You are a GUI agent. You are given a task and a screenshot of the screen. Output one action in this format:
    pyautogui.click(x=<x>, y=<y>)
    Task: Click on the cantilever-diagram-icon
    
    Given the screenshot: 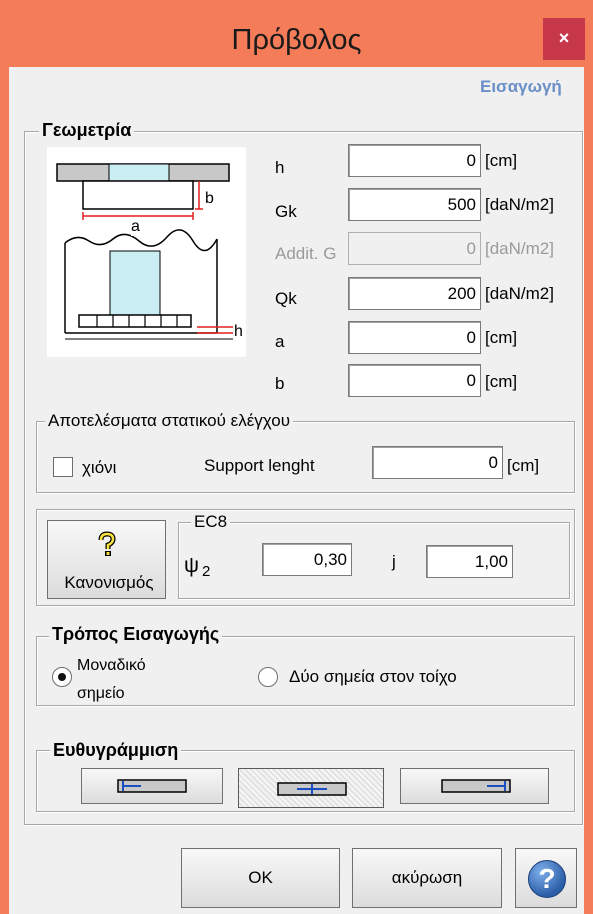 What is the action you would take?
    pyautogui.click(x=144, y=251)
    